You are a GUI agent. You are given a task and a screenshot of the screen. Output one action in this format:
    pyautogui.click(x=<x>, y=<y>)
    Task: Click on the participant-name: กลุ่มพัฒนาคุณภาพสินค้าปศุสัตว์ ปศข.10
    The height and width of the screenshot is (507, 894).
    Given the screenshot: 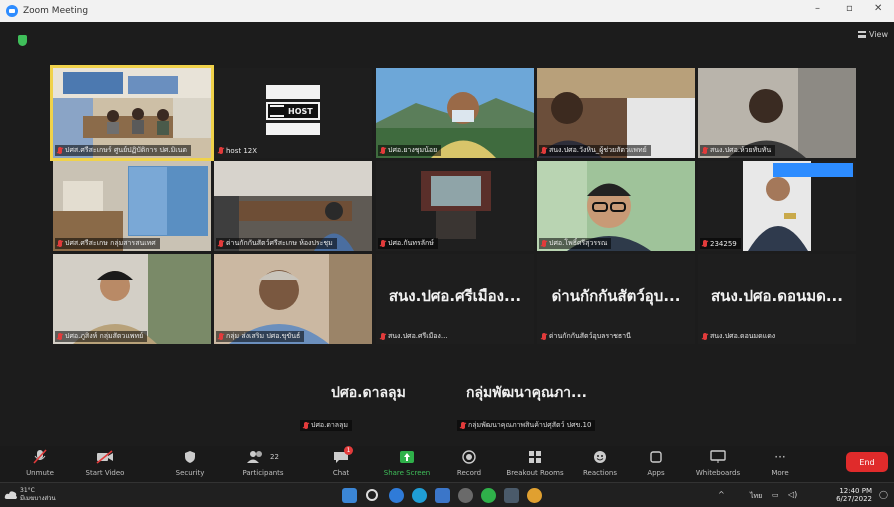 What is the action you would take?
    pyautogui.click(x=526, y=425)
    